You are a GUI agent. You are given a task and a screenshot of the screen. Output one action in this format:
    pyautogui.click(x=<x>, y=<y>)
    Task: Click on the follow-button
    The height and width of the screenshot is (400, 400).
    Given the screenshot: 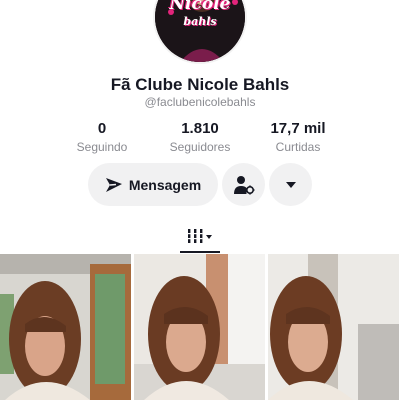 What is the action you would take?
    pyautogui.click(x=243, y=184)
    